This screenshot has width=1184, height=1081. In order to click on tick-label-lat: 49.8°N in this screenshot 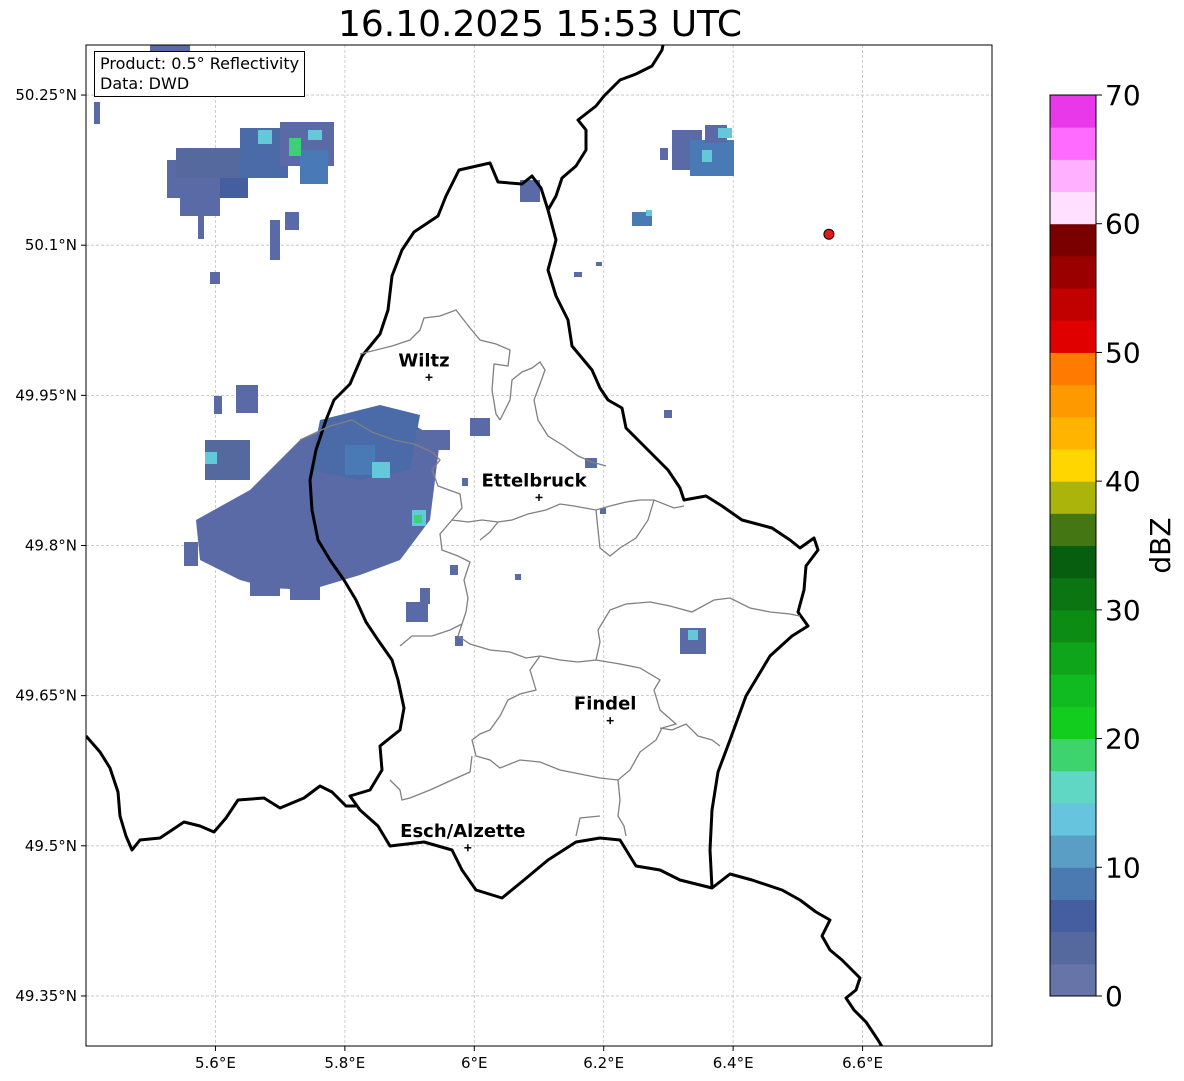, I will do `click(51, 546)`.